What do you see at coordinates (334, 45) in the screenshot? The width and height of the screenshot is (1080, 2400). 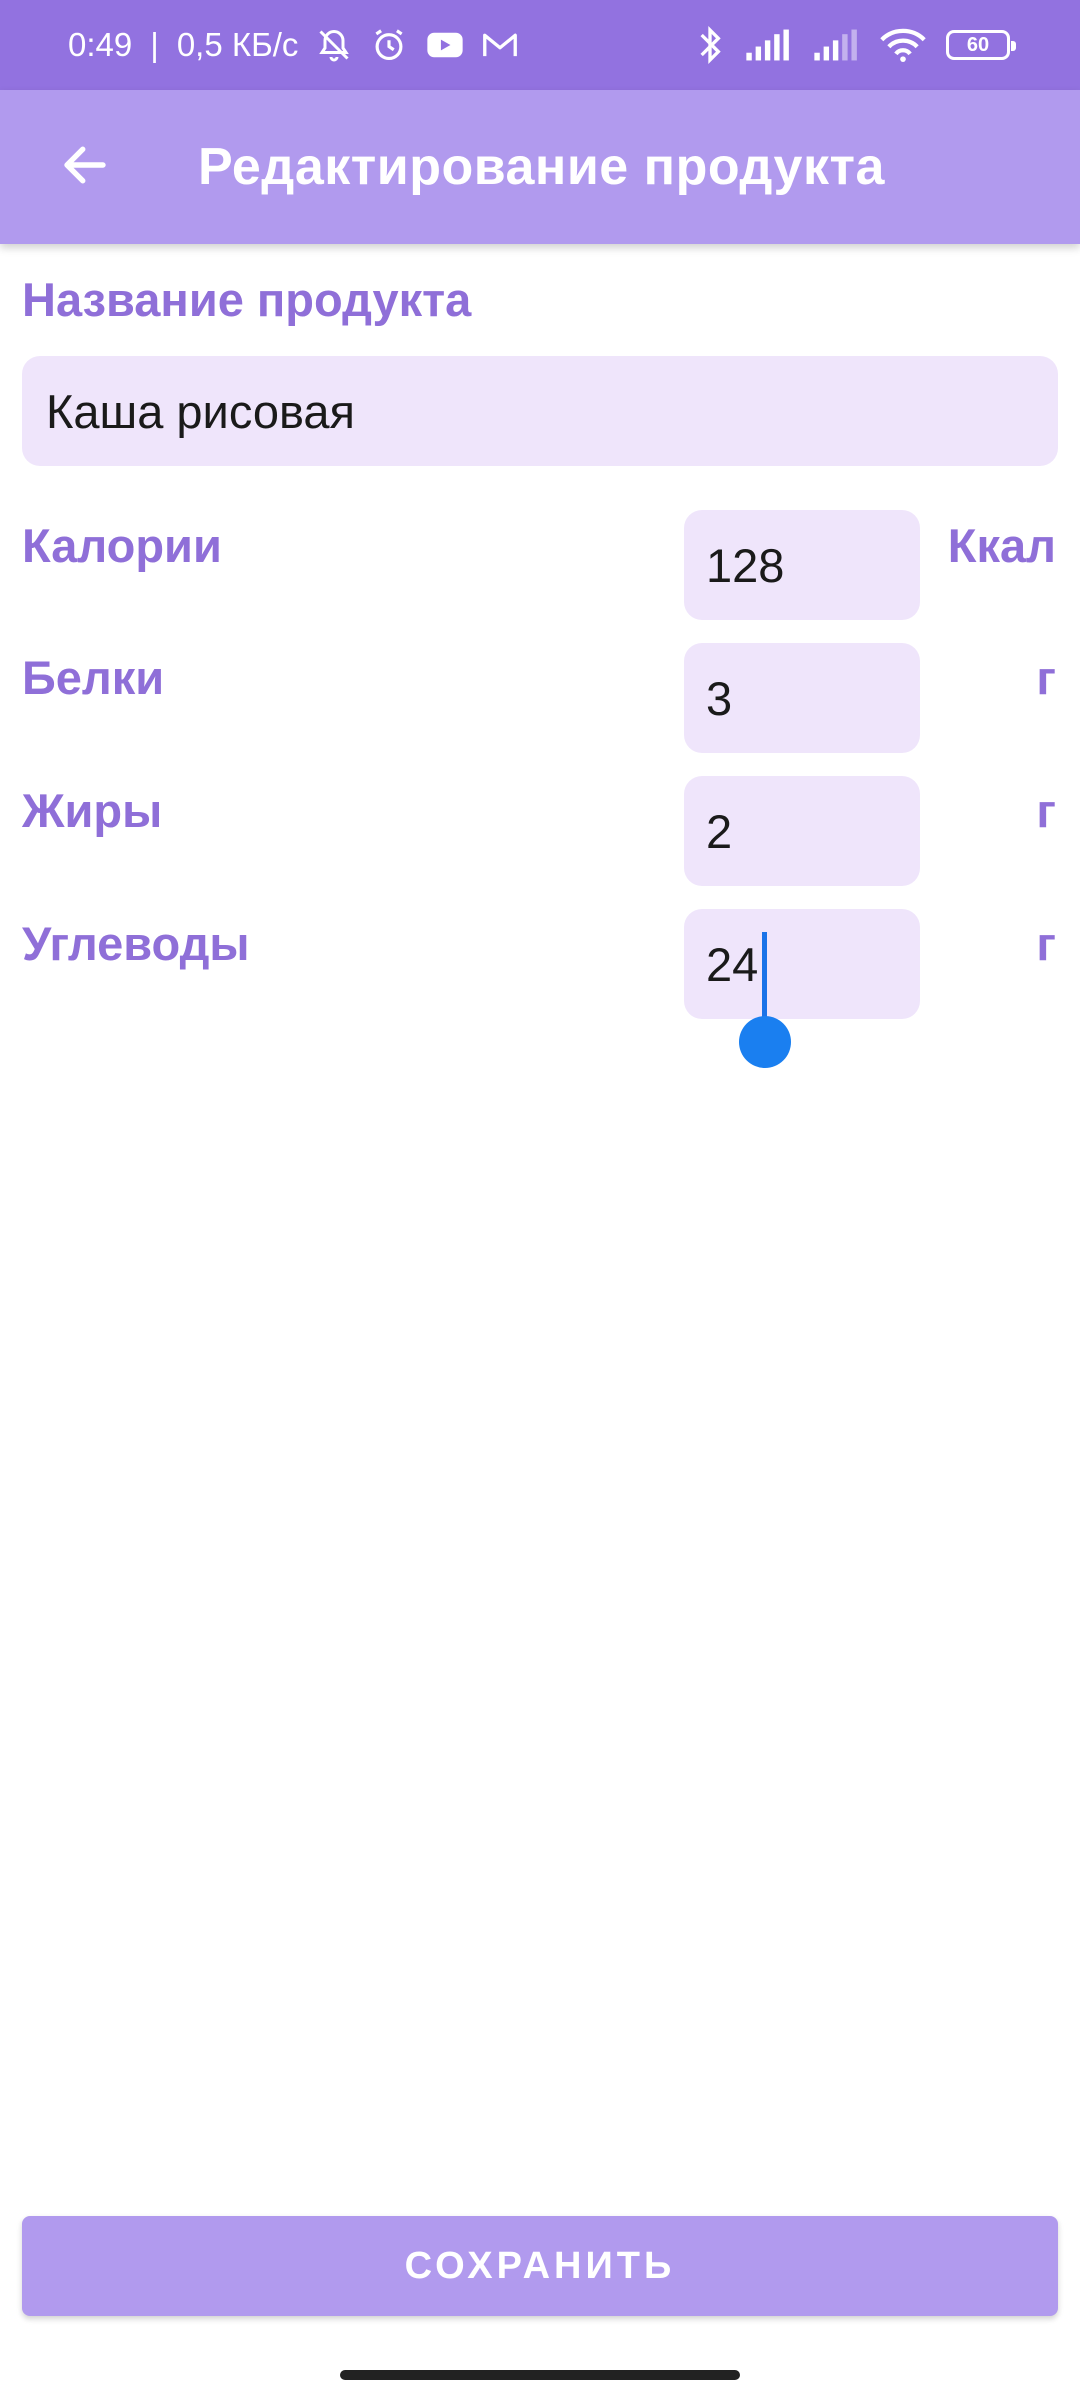 I see `bell-off-icon` at bounding box center [334, 45].